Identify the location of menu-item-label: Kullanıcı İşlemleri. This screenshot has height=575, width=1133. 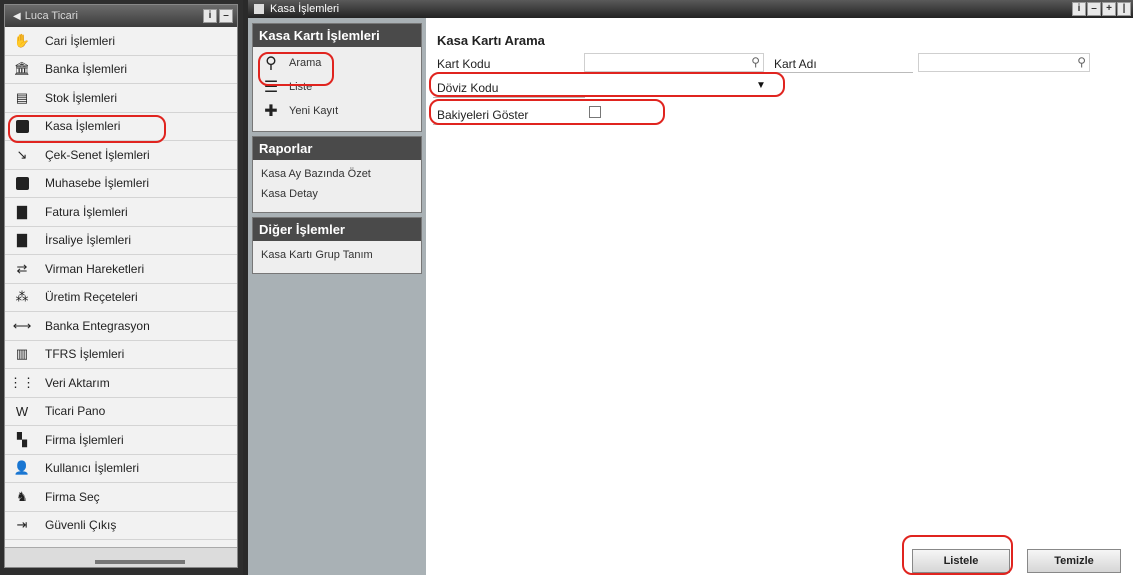
(92, 468).